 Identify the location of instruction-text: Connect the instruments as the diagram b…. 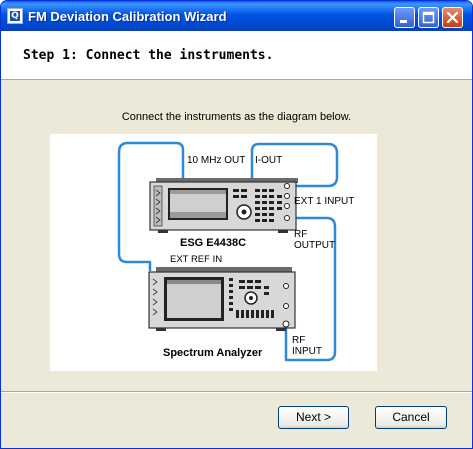
(236, 117).